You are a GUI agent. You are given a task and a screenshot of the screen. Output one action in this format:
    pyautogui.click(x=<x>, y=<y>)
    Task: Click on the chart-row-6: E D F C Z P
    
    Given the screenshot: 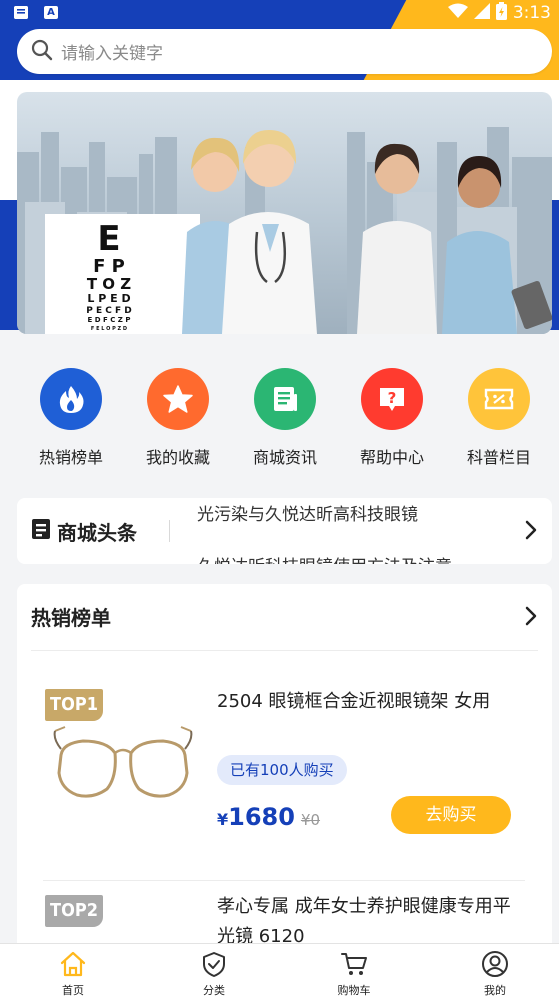 What is the action you would take?
    pyautogui.click(x=109, y=320)
    